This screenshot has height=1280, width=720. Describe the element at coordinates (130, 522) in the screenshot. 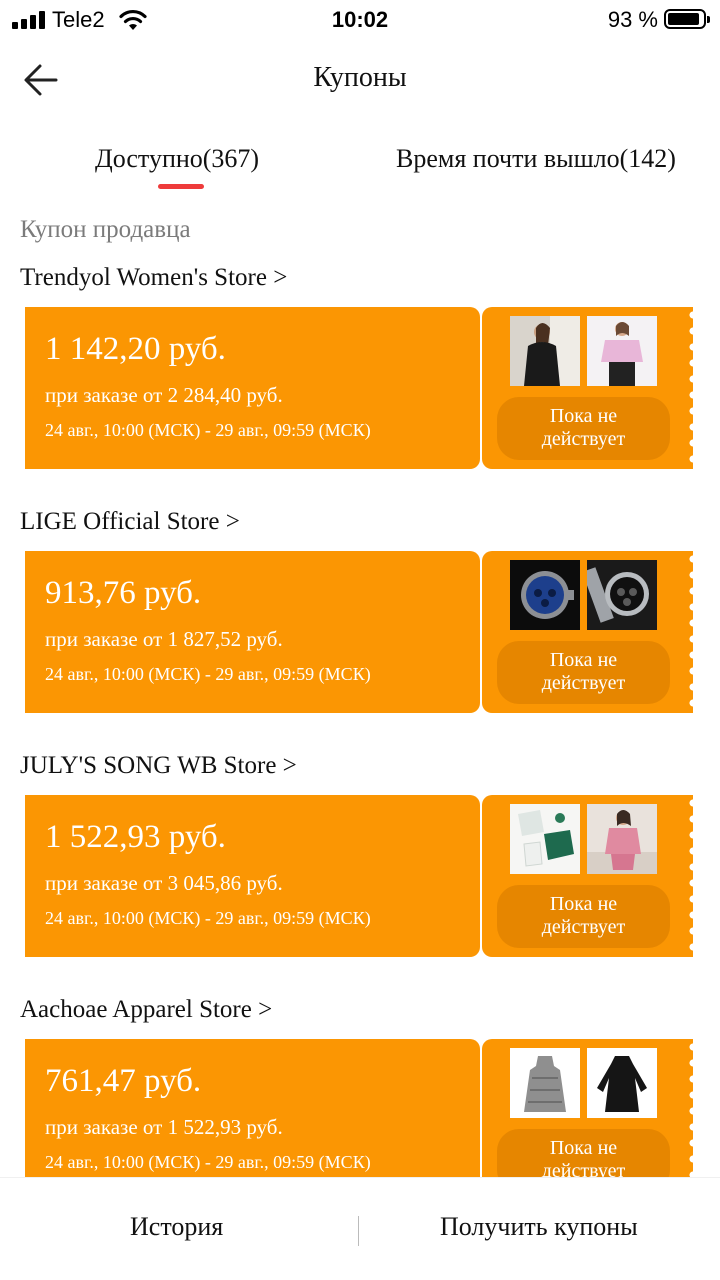

I see `store-link: LIGE Official Store >` at that location.